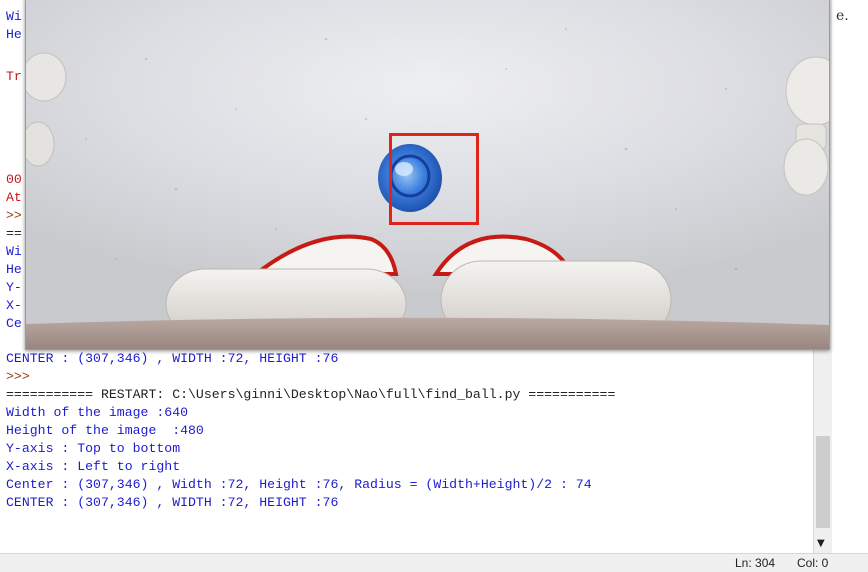 The height and width of the screenshot is (572, 868). Describe the element at coordinates (434, 179) in the screenshot. I see `detection-bounding-box` at that location.